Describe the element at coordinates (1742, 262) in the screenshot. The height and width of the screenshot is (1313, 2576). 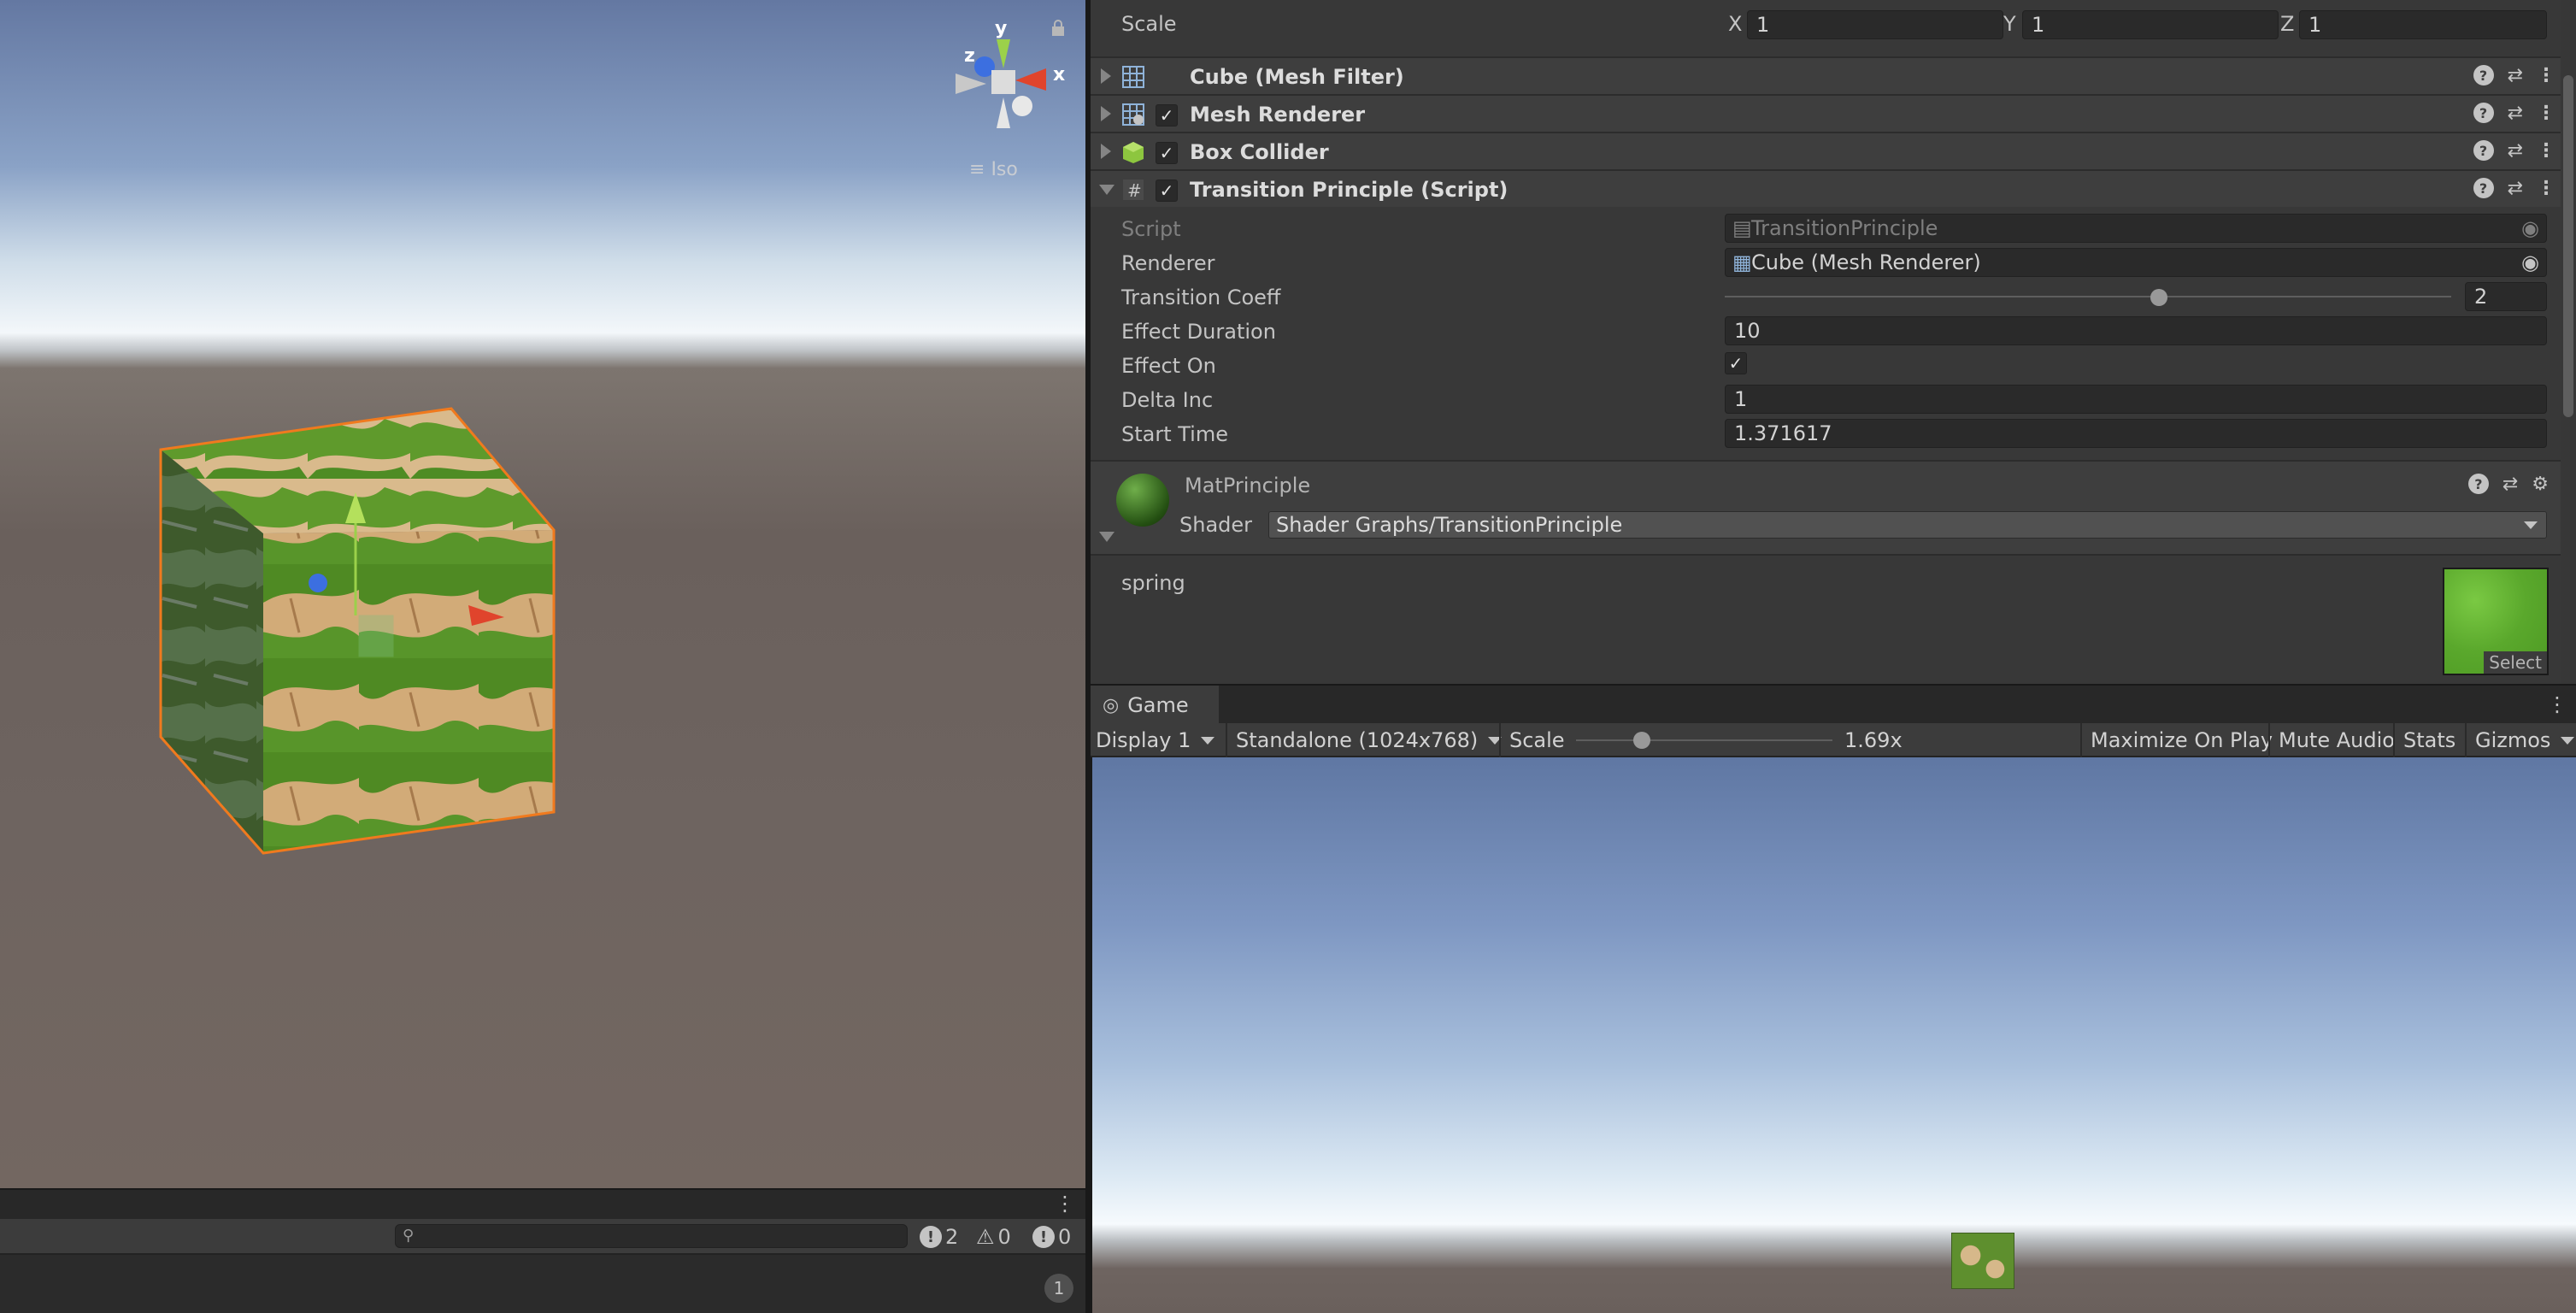
I see `mesh-renderer-icon: ▦` at that location.